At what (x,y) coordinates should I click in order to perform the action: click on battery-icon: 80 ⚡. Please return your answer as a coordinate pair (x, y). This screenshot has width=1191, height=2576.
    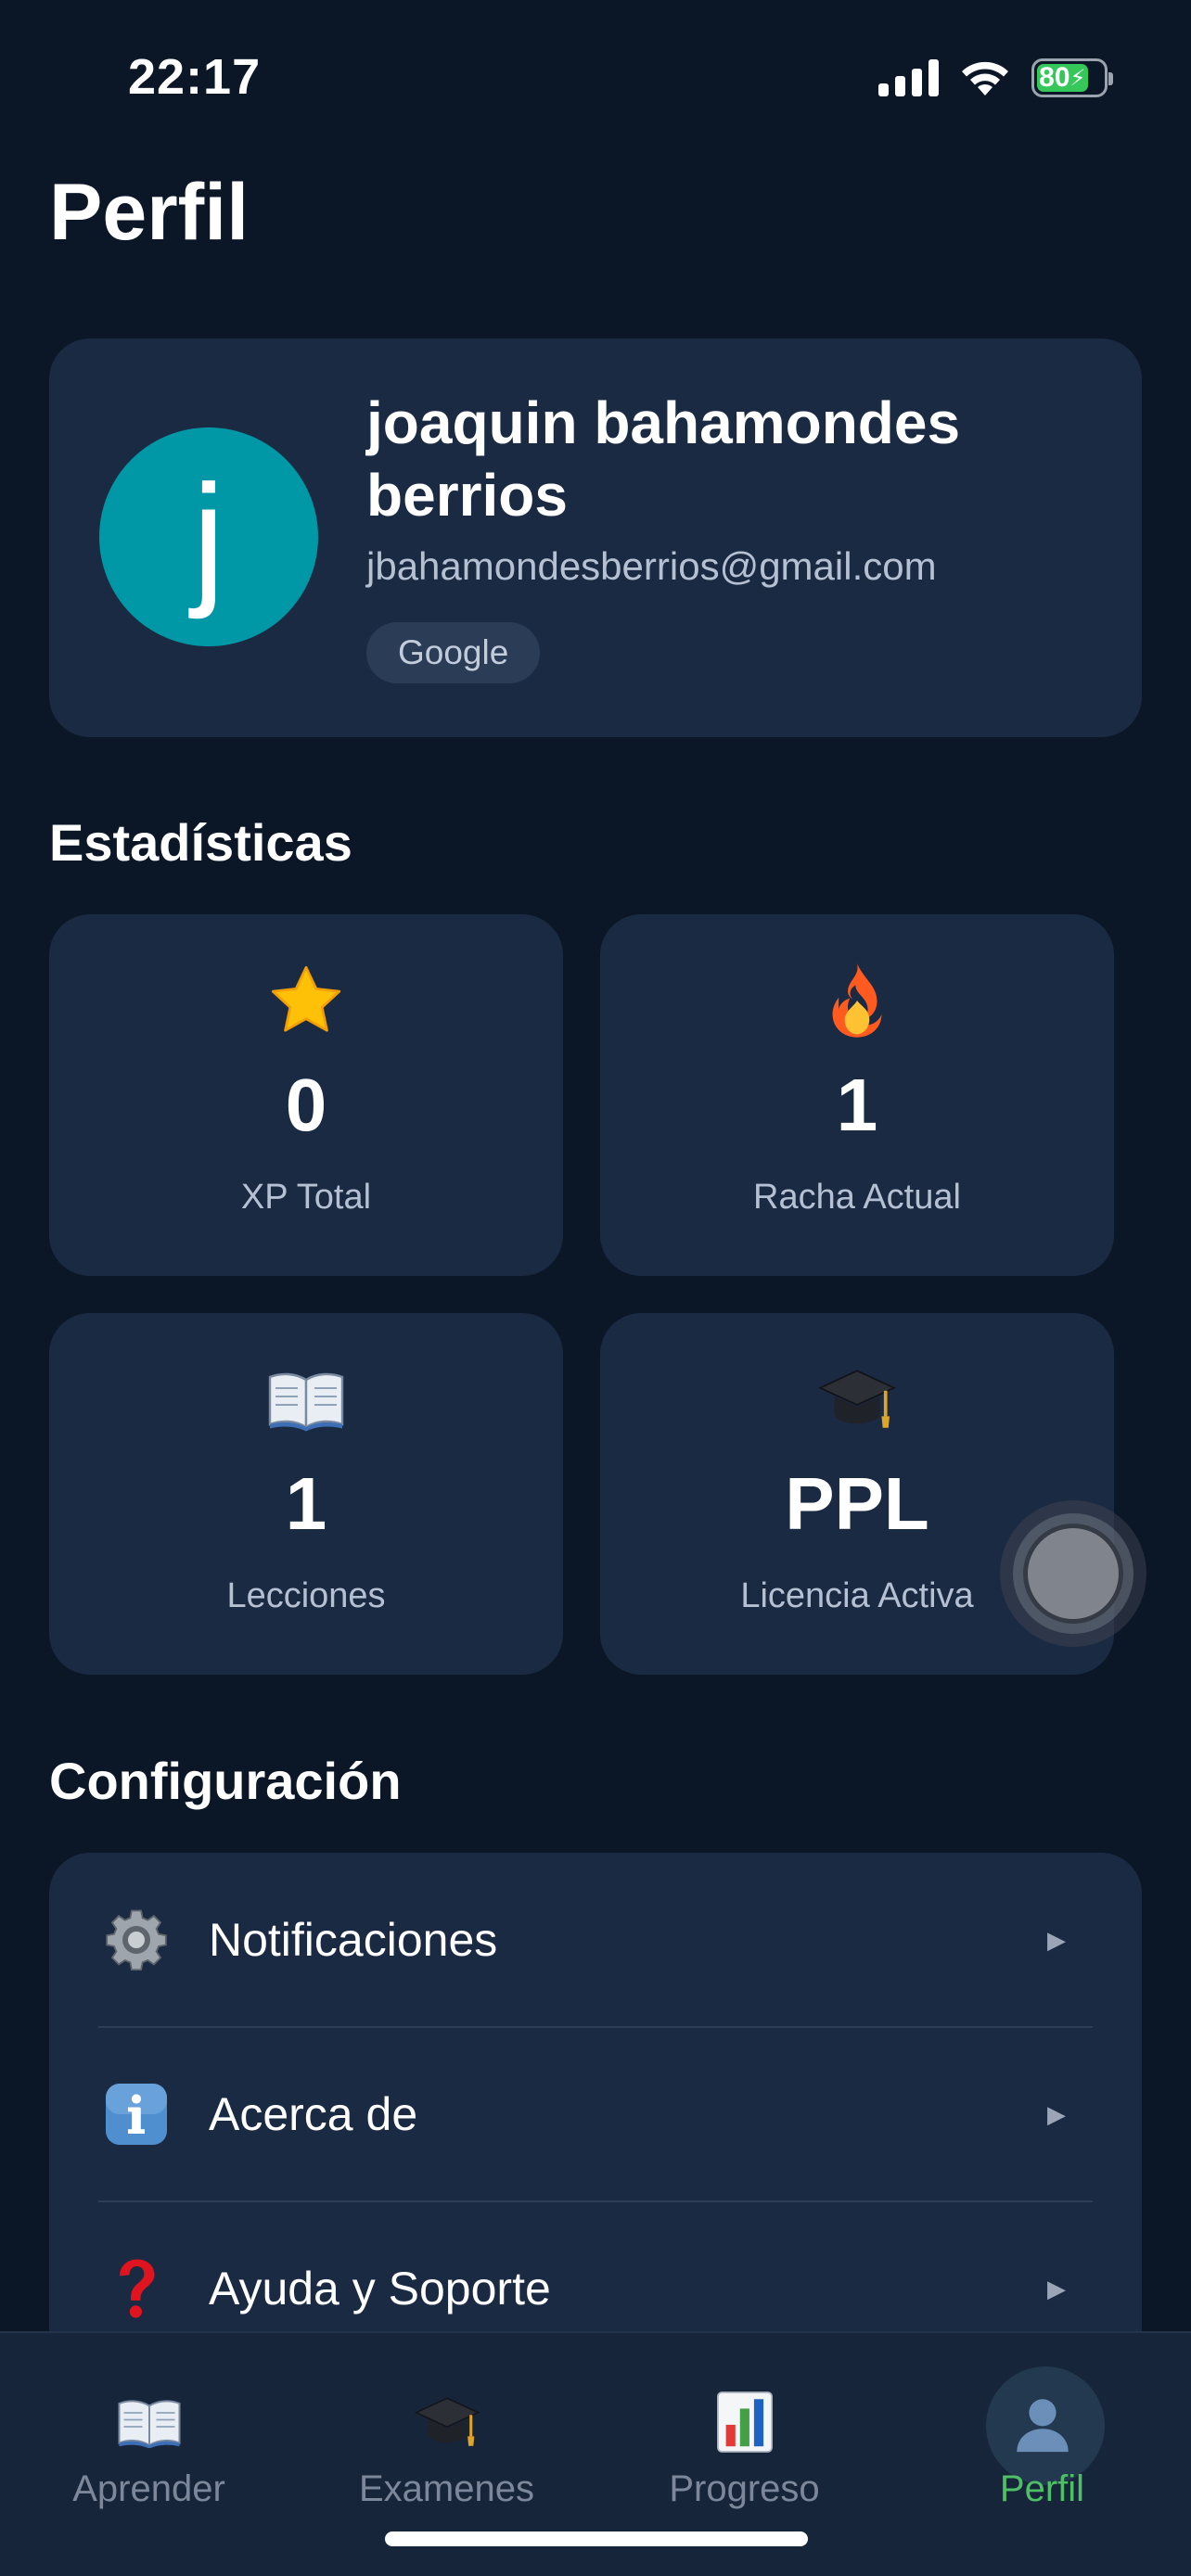
    Looking at the image, I should click on (1072, 77).